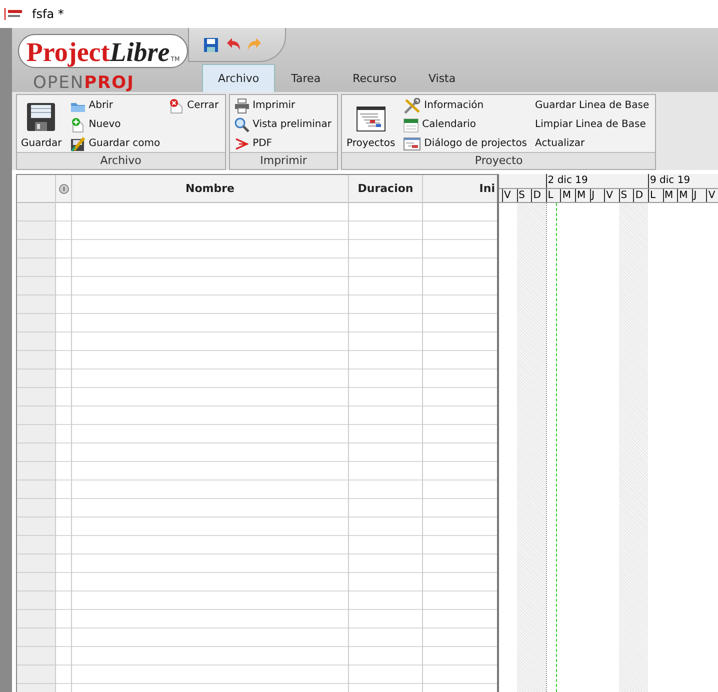 This screenshot has width=718, height=692. I want to click on window-title: fsfa *, so click(48, 14).